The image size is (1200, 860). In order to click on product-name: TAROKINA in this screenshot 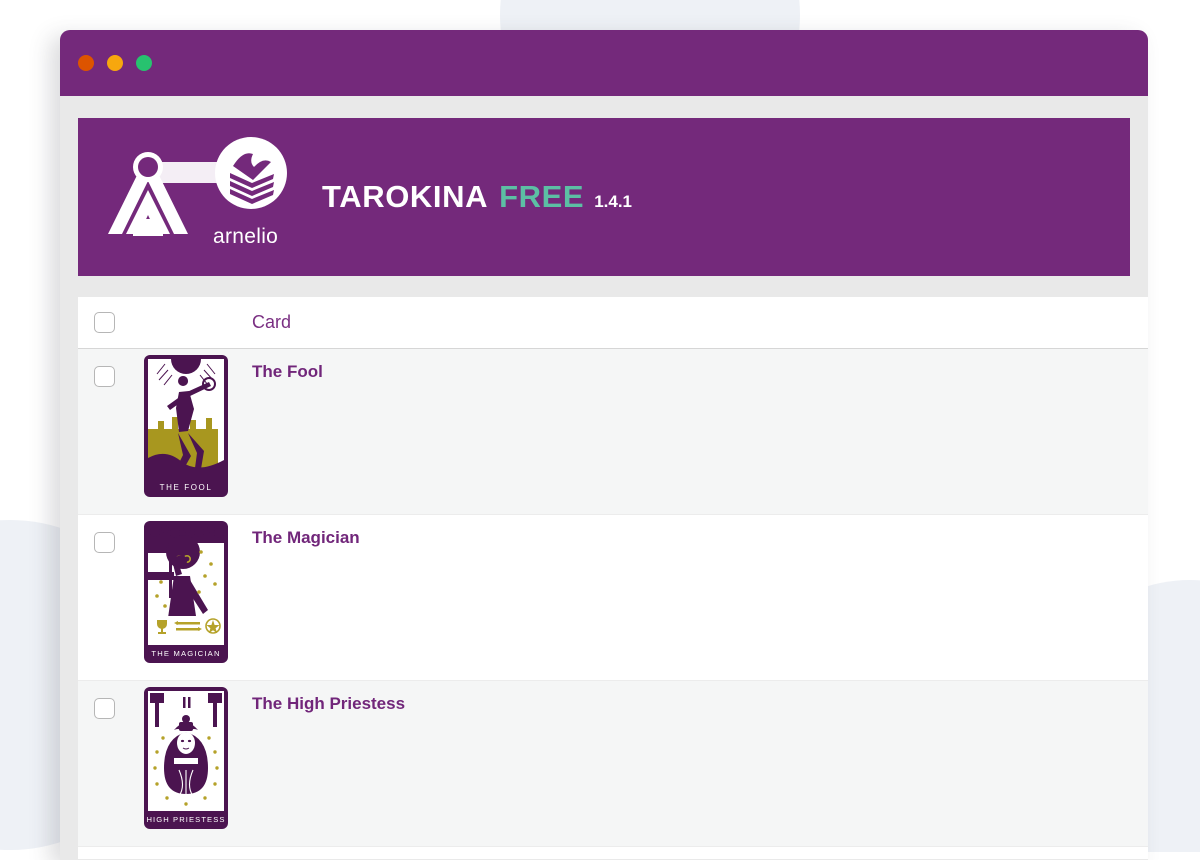, I will do `click(405, 196)`.